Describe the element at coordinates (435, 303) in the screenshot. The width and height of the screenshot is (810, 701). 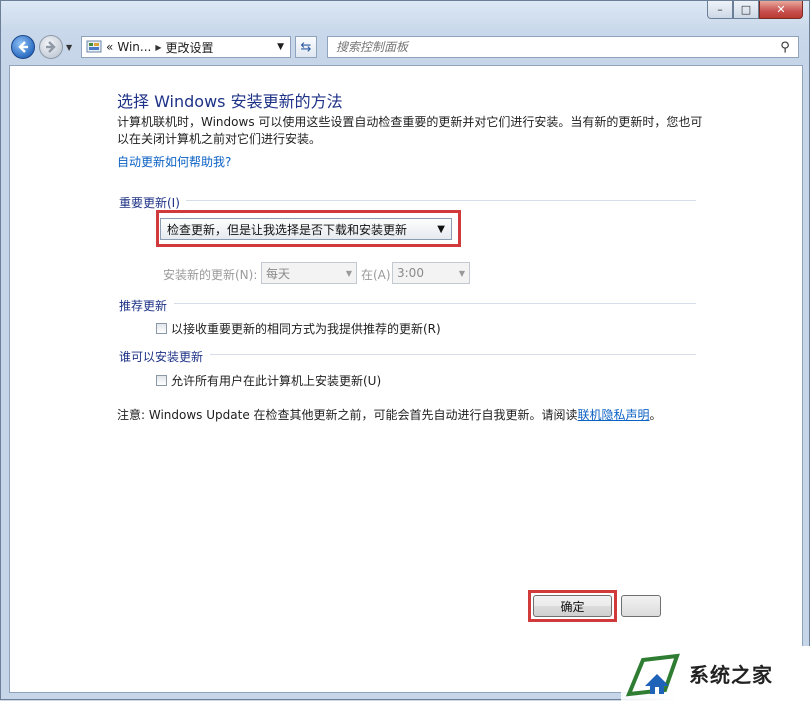
I see `recommended-updates-divider` at that location.